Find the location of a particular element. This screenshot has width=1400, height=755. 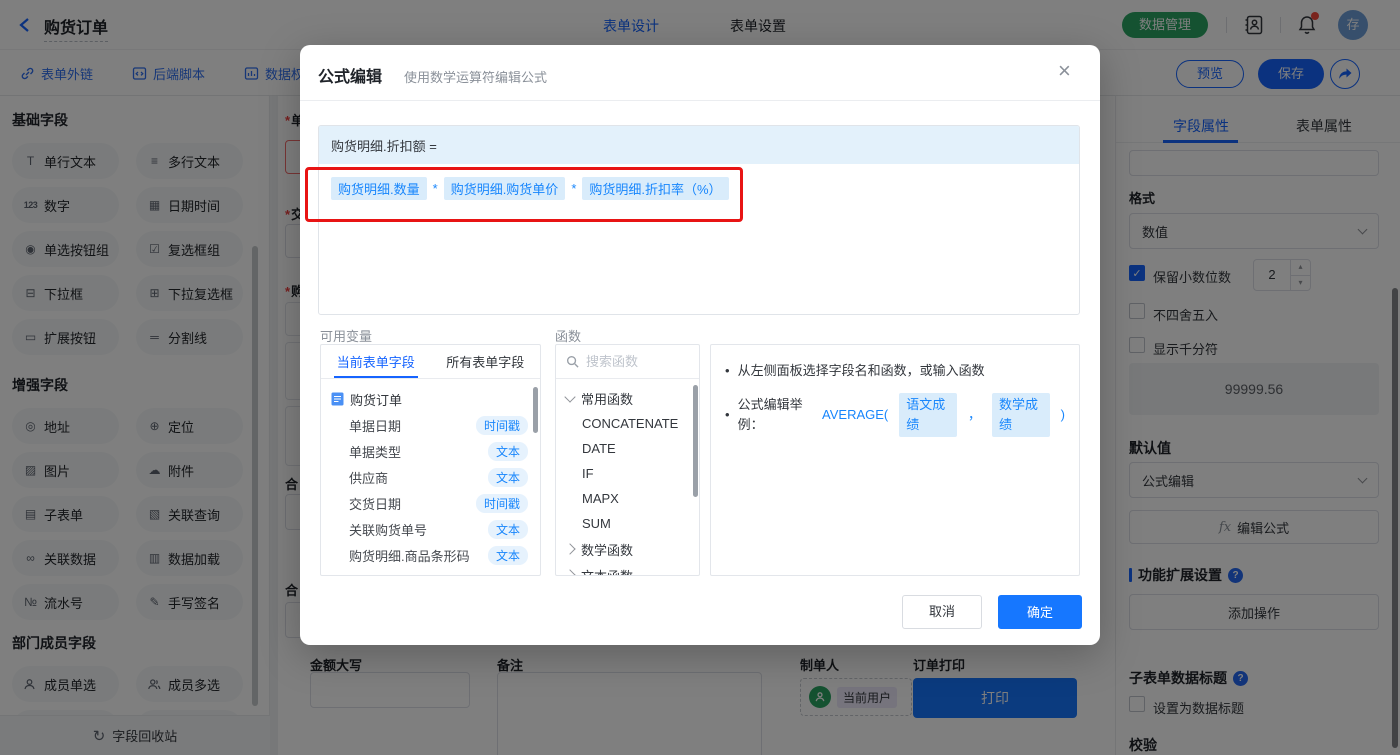

help-tip-1: 从左侧面板选择字段名和函数，或输入函数 is located at coordinates (895, 371).